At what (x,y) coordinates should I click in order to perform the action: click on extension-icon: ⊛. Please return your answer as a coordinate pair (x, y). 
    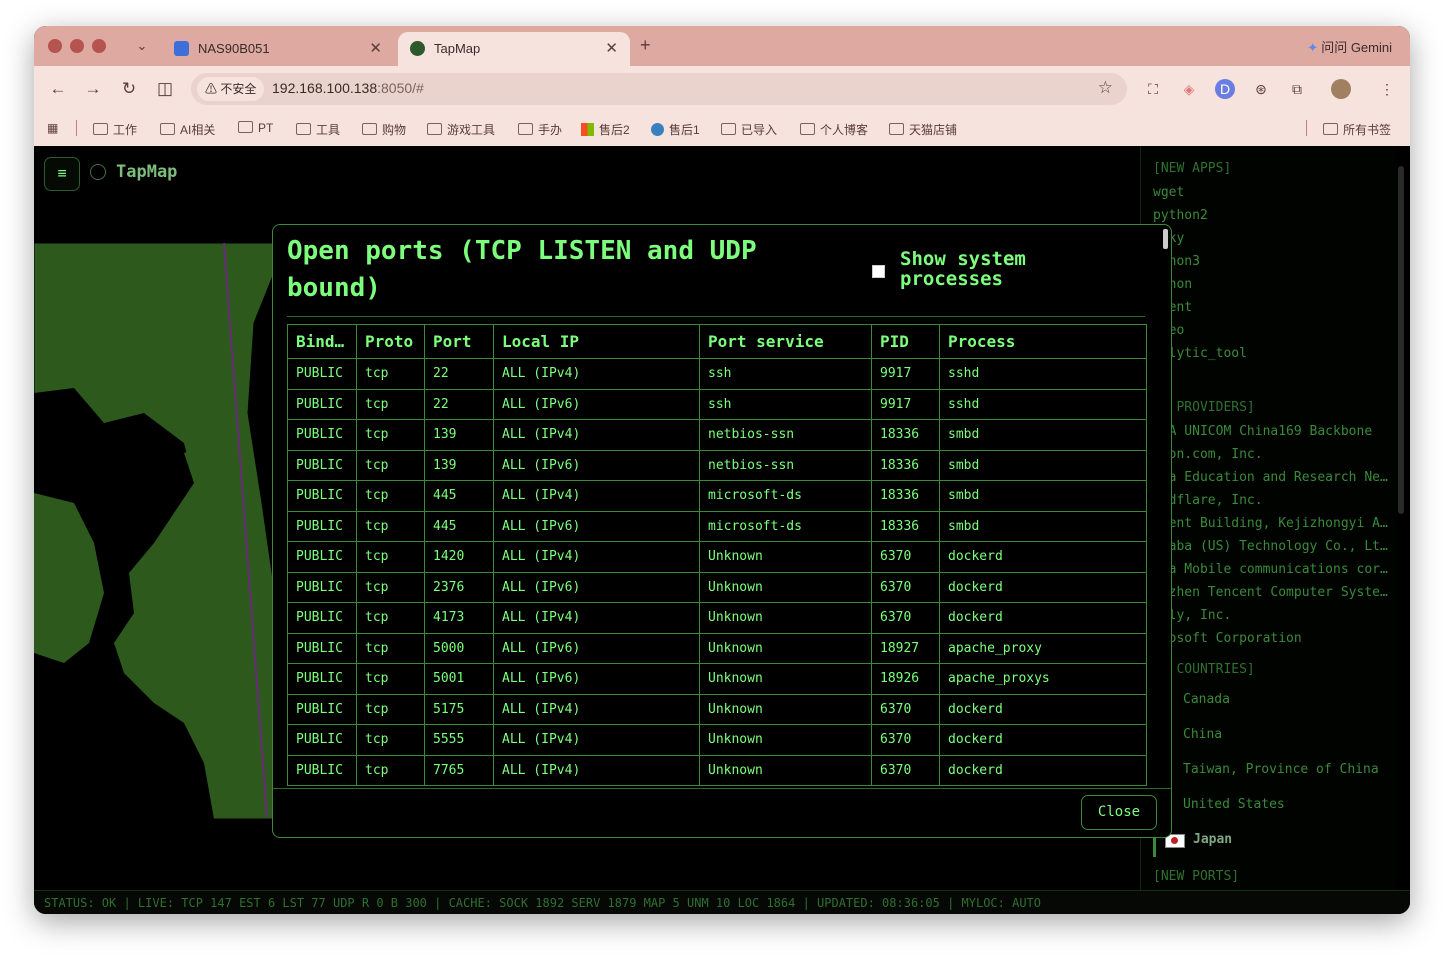
    Looking at the image, I should click on (1261, 89).